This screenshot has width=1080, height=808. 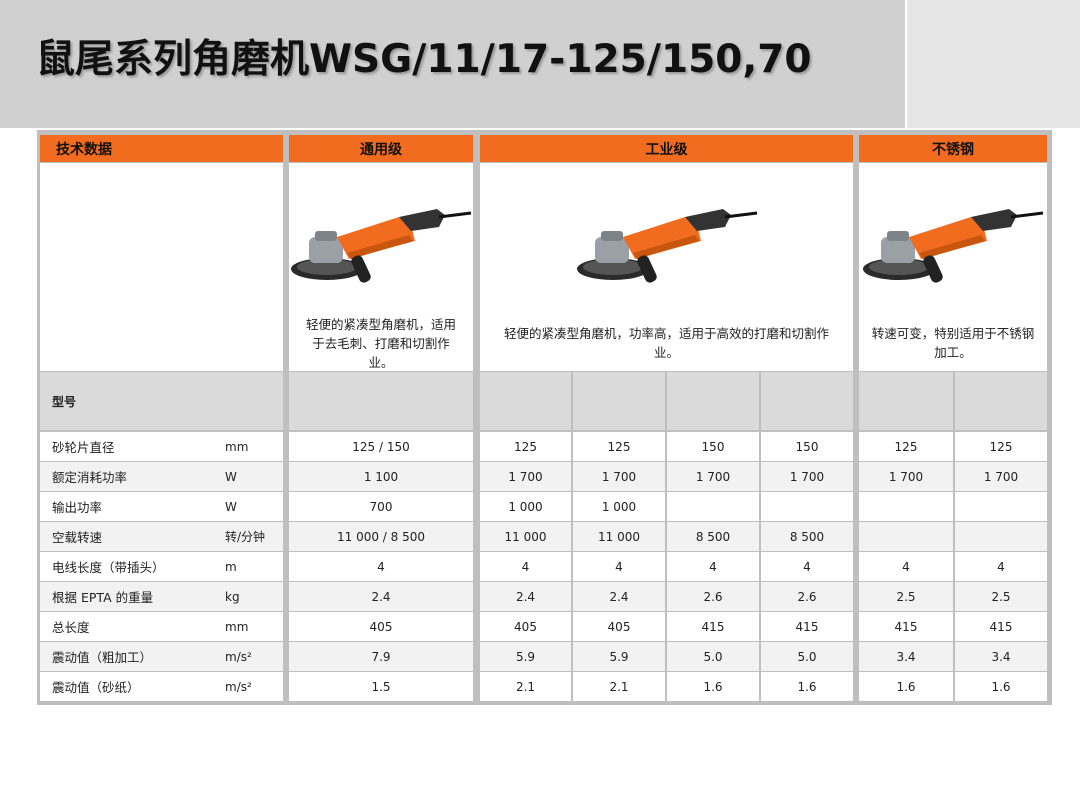 What do you see at coordinates (381, 476) in the screenshot?
I see `spec-value-cell: 1 100` at bounding box center [381, 476].